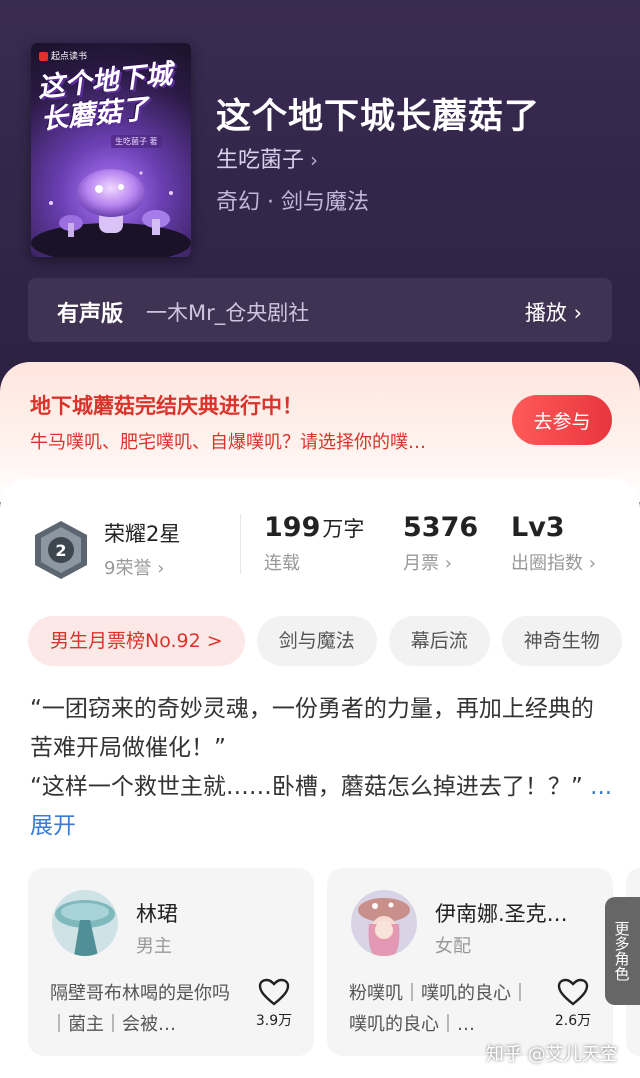 This screenshot has height=1078, width=640. I want to click on like-button: 3.9万, so click(274, 1004).